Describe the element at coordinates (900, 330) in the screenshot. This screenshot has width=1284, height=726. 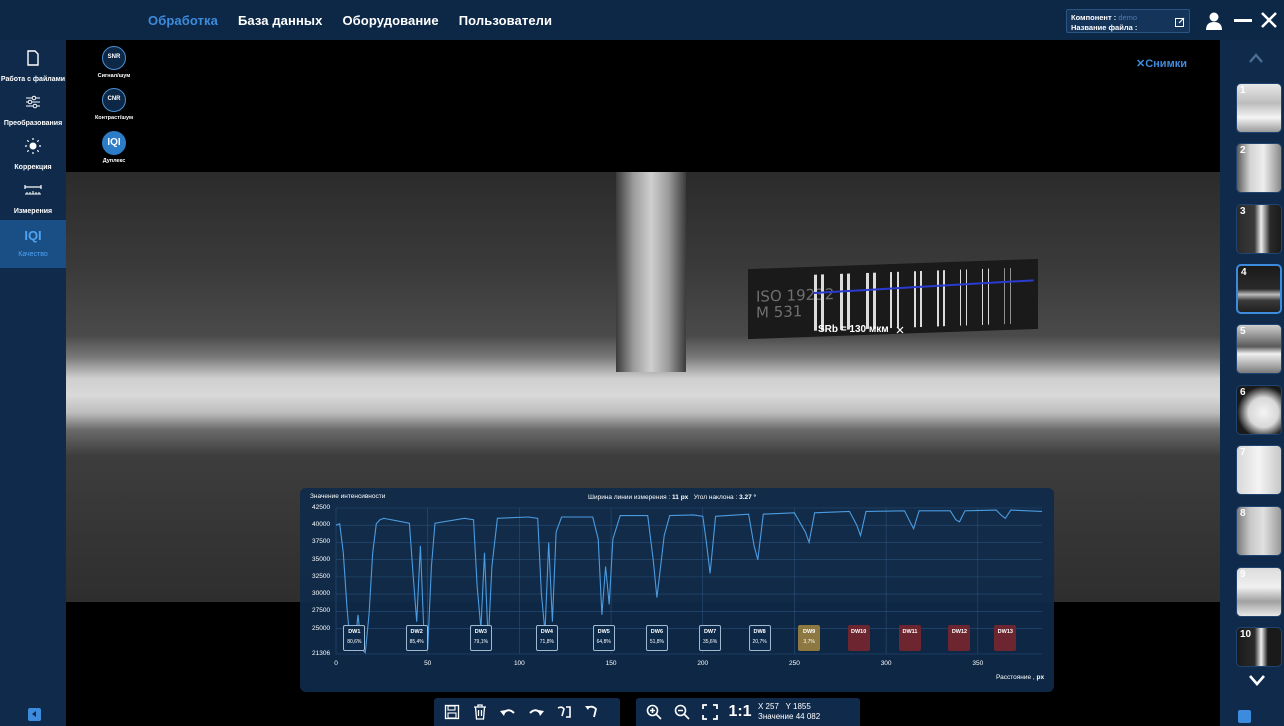
I see `close-measure-icon` at that location.